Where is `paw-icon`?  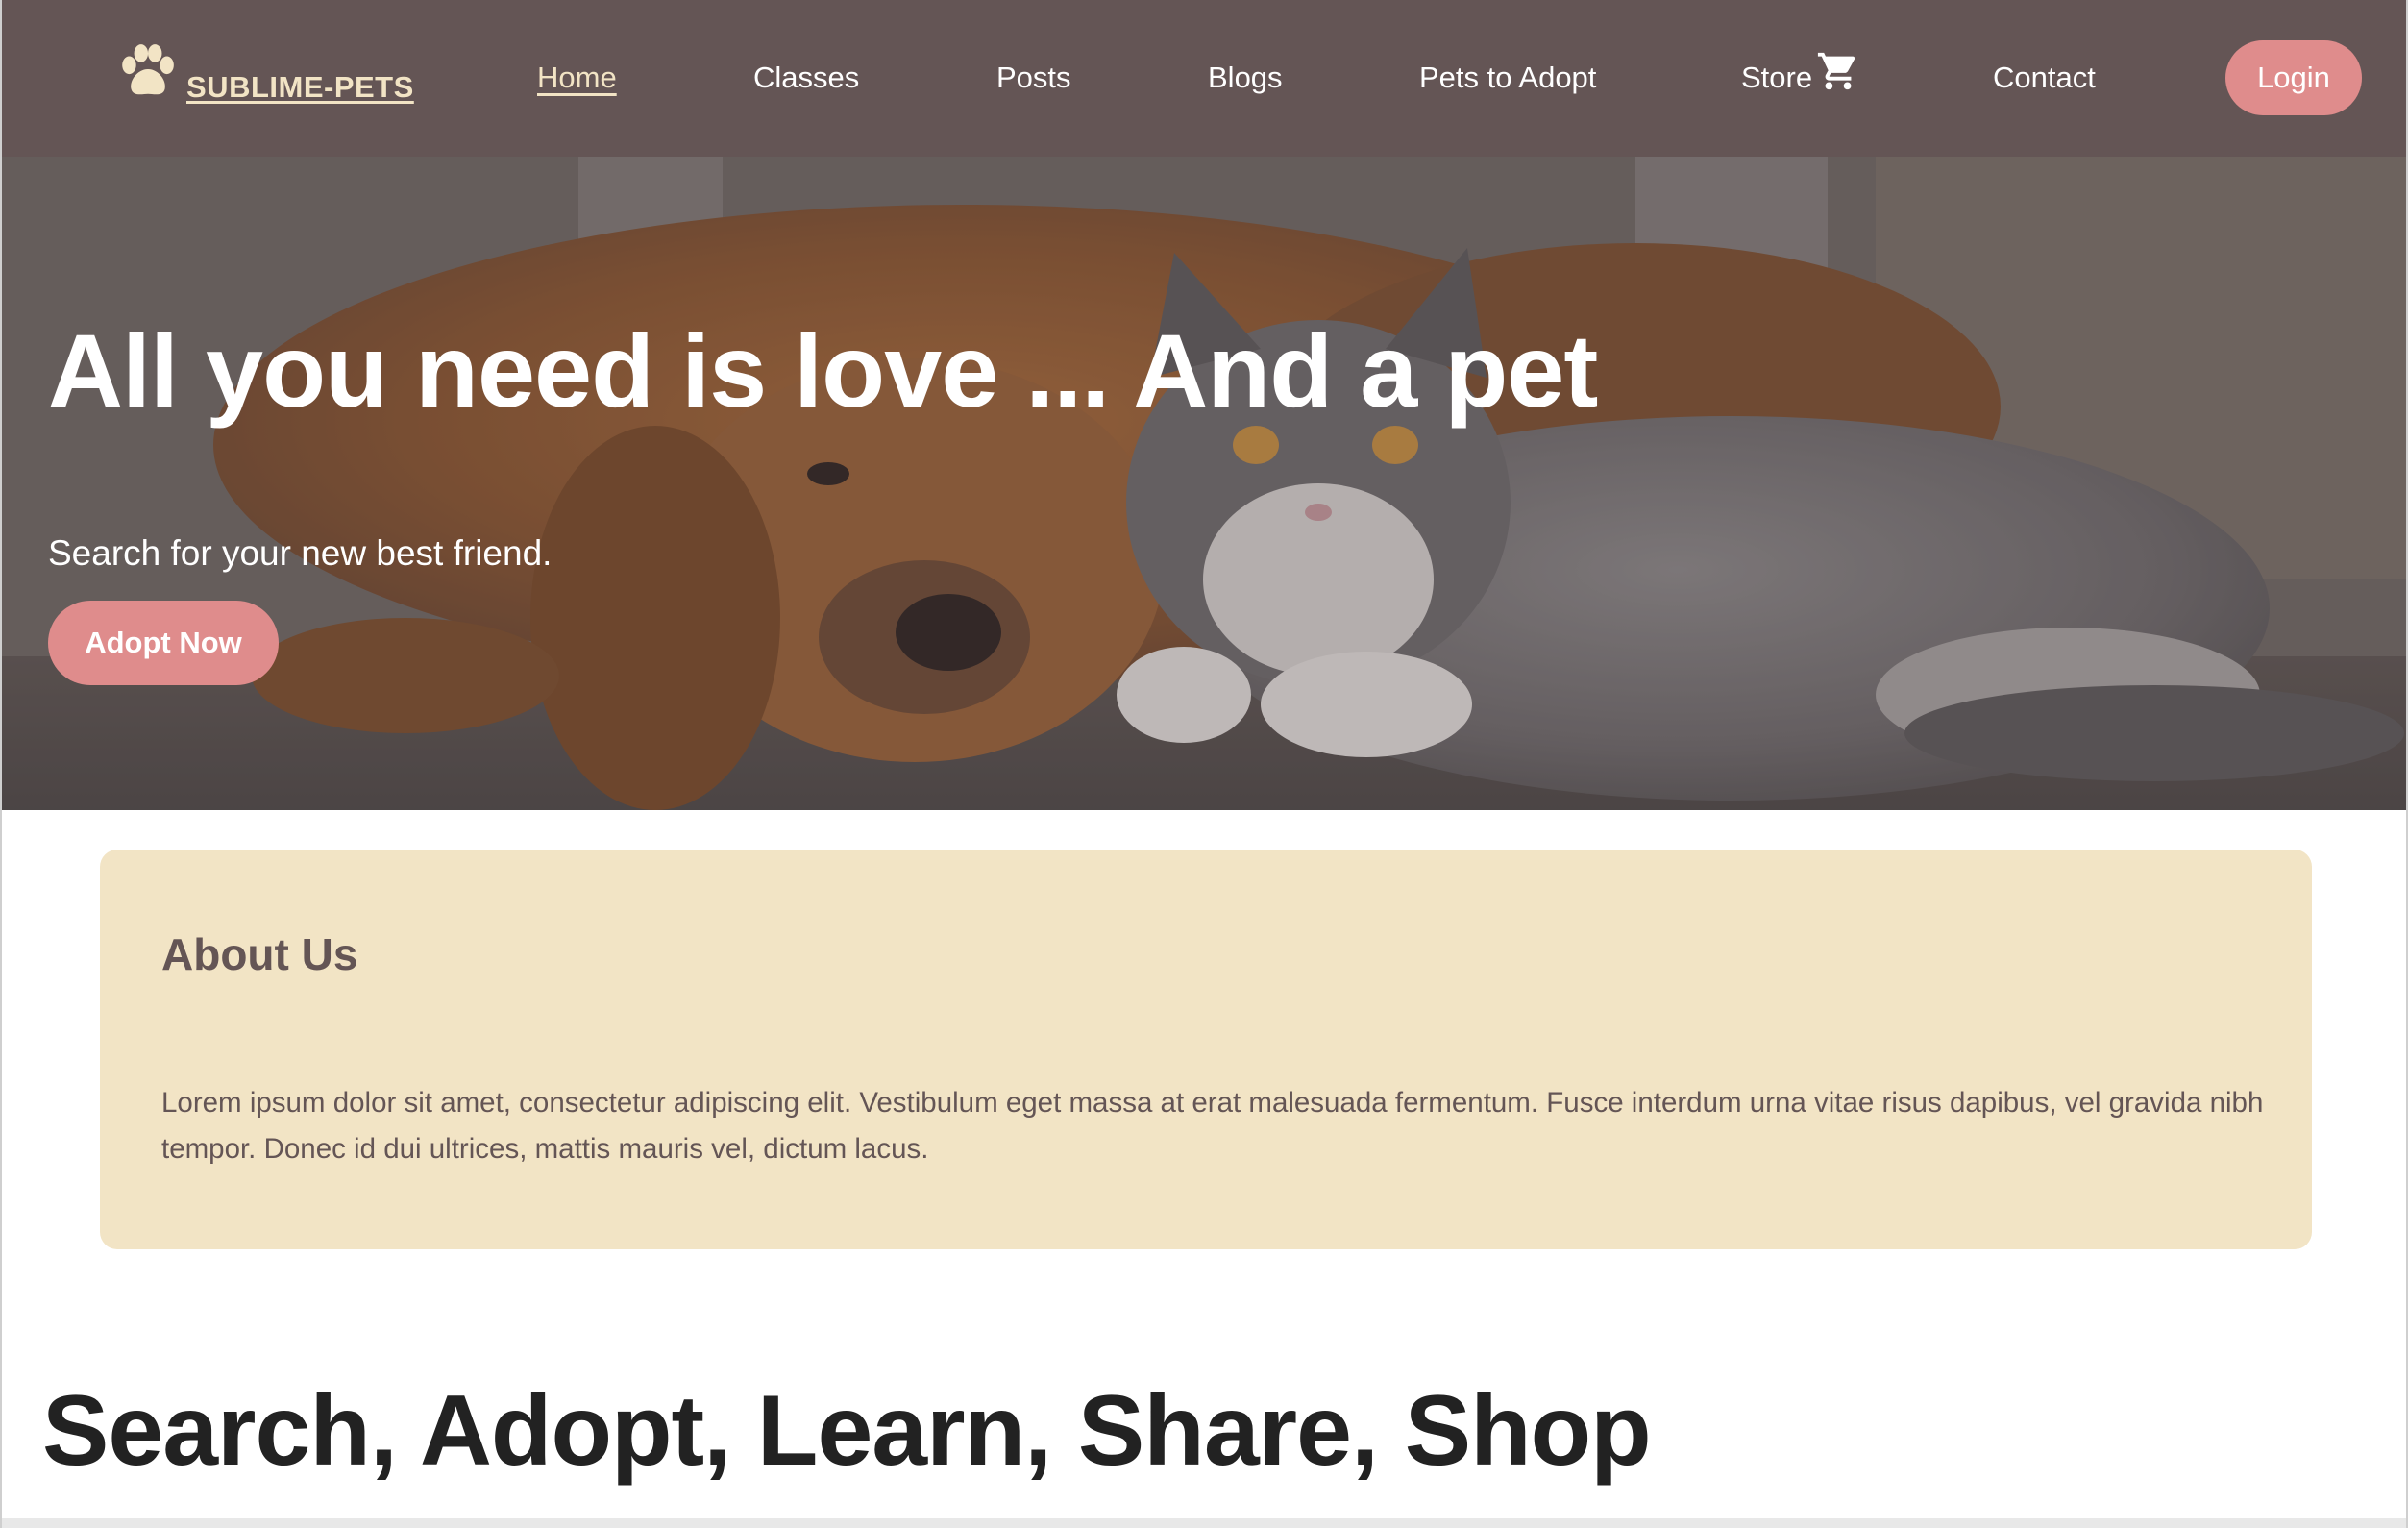
paw-icon is located at coordinates (148, 69).